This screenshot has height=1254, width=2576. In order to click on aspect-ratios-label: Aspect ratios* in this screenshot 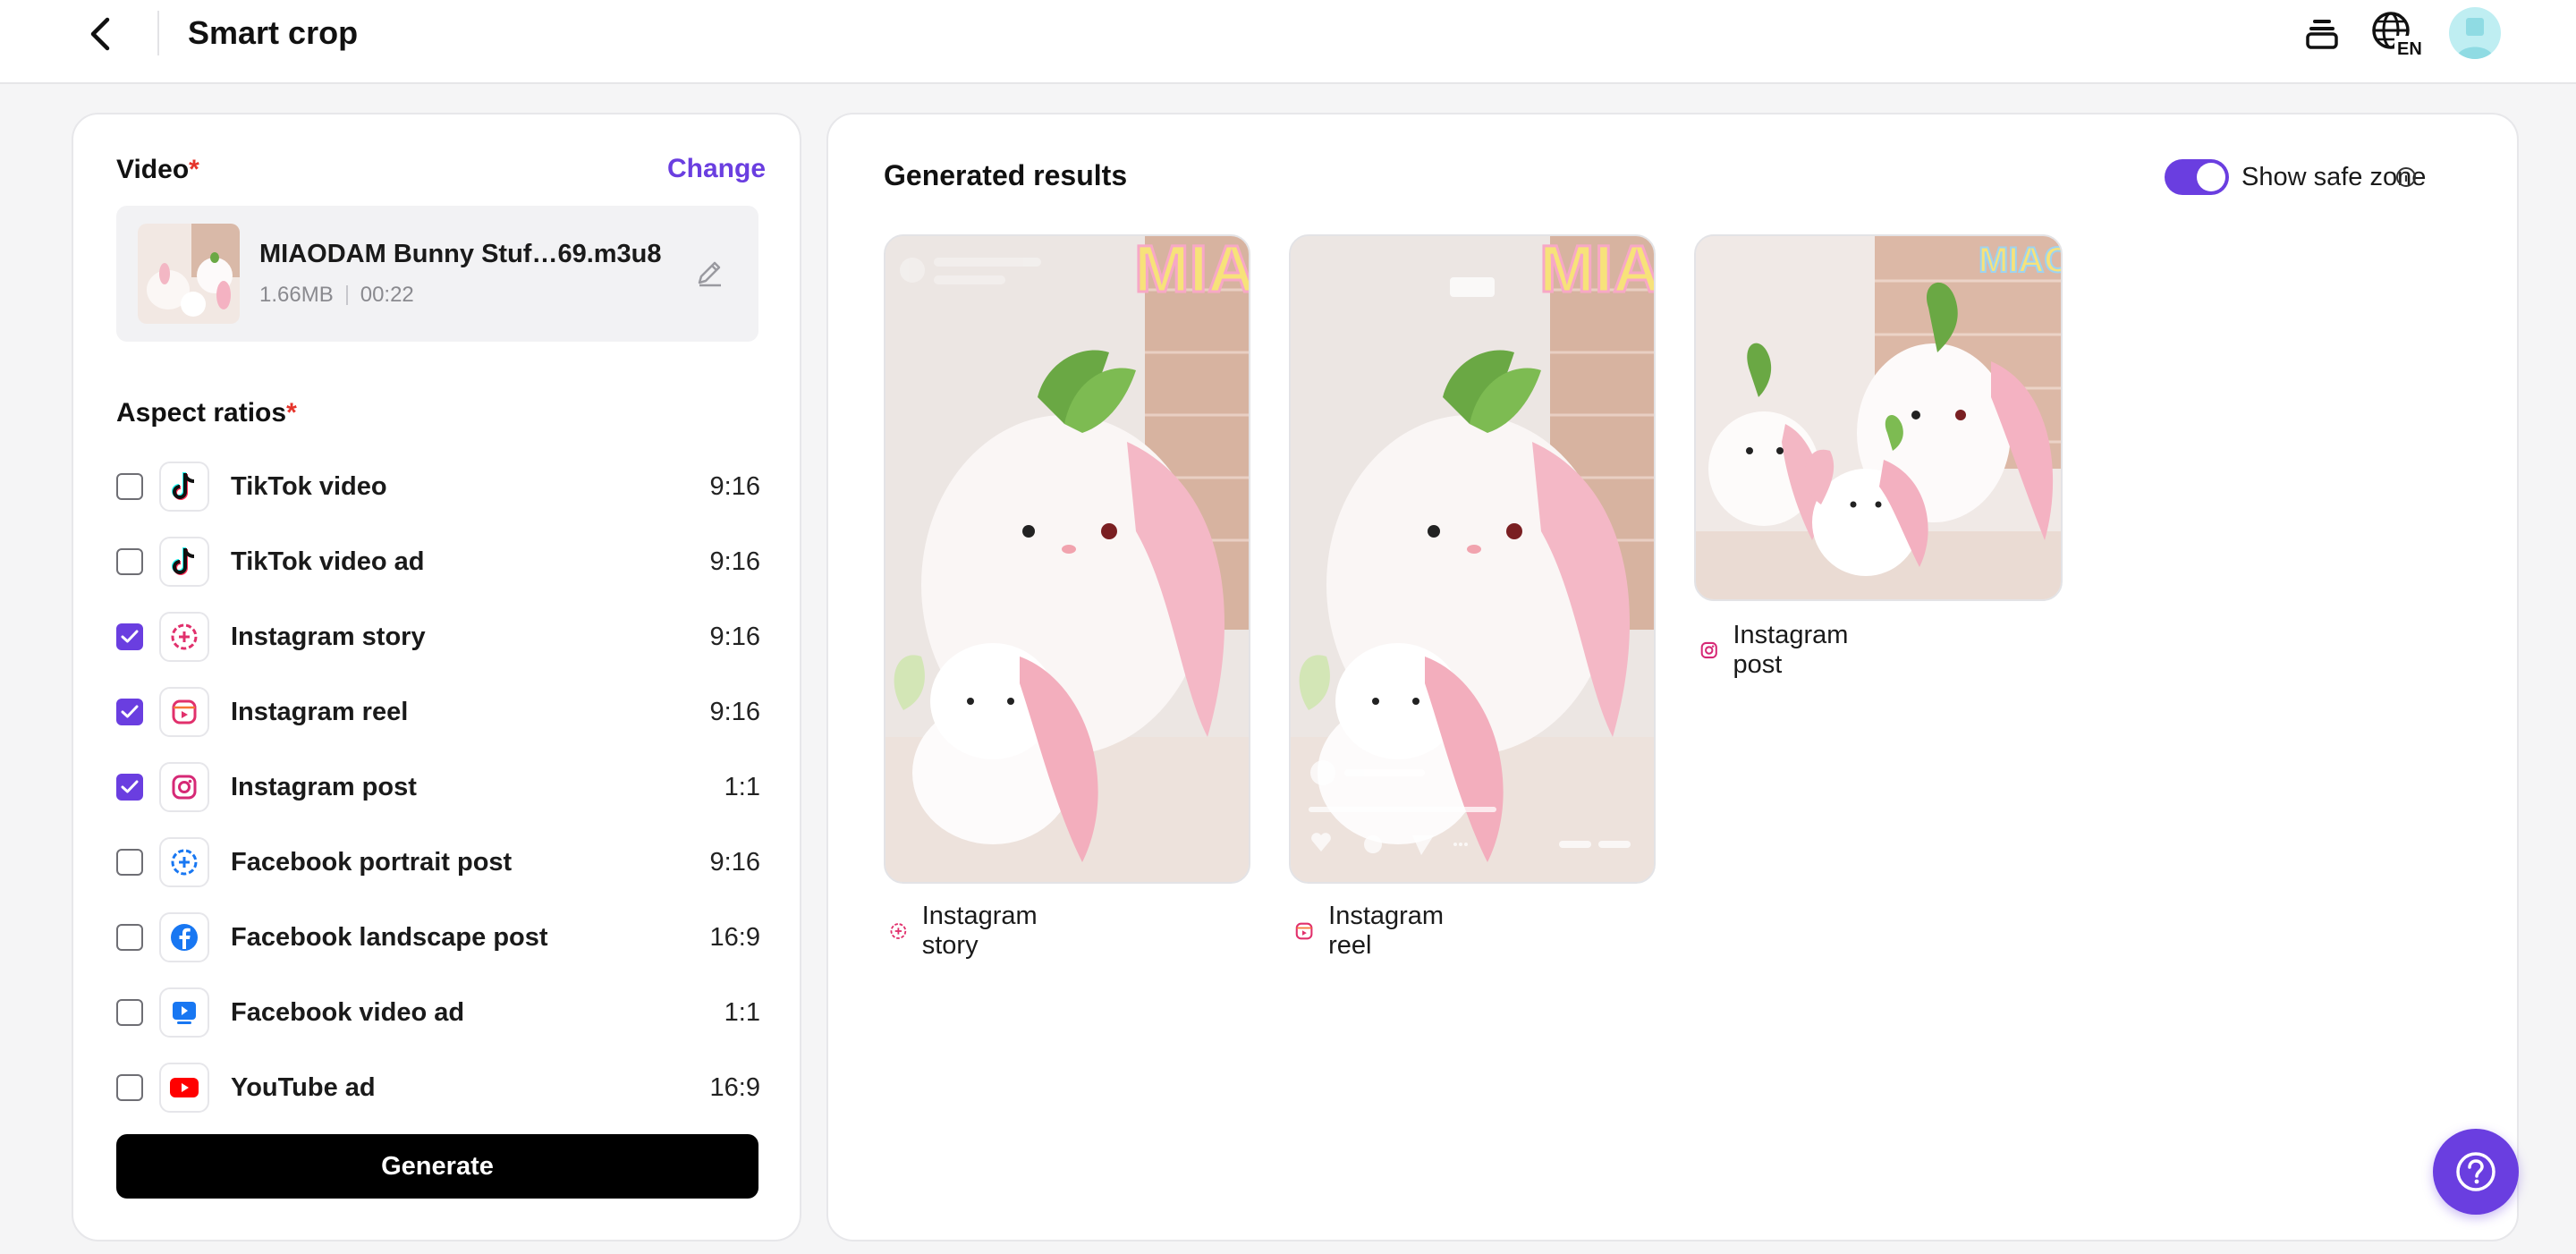, I will do `click(206, 413)`.